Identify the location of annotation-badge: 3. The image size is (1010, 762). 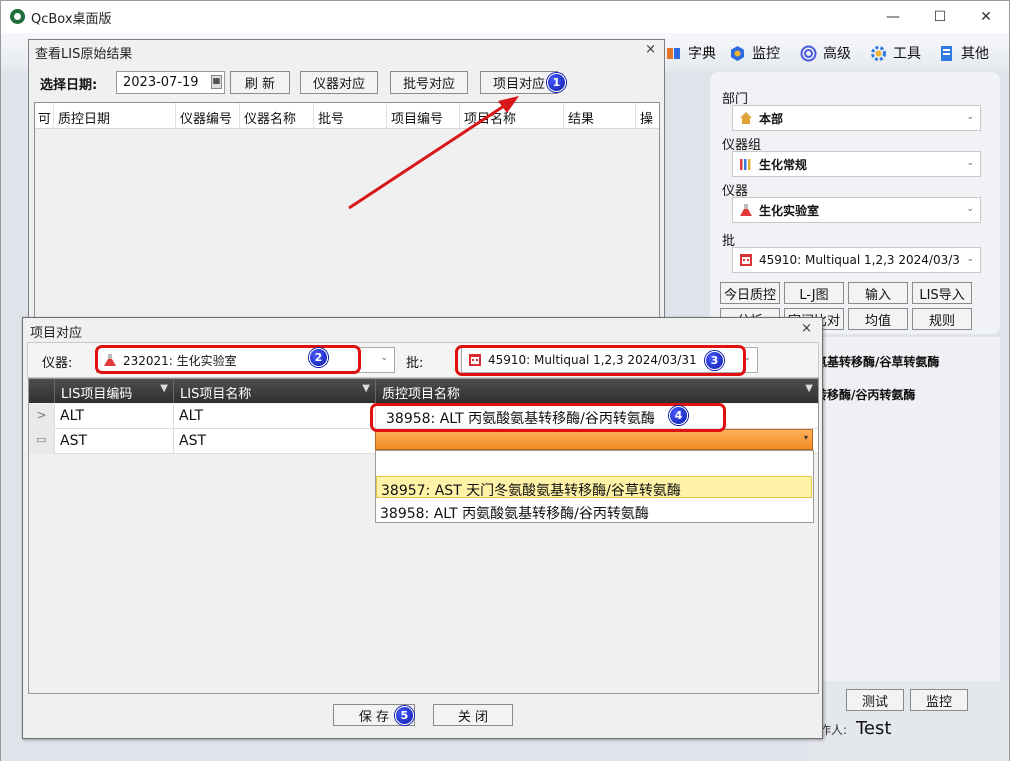
(714, 360).